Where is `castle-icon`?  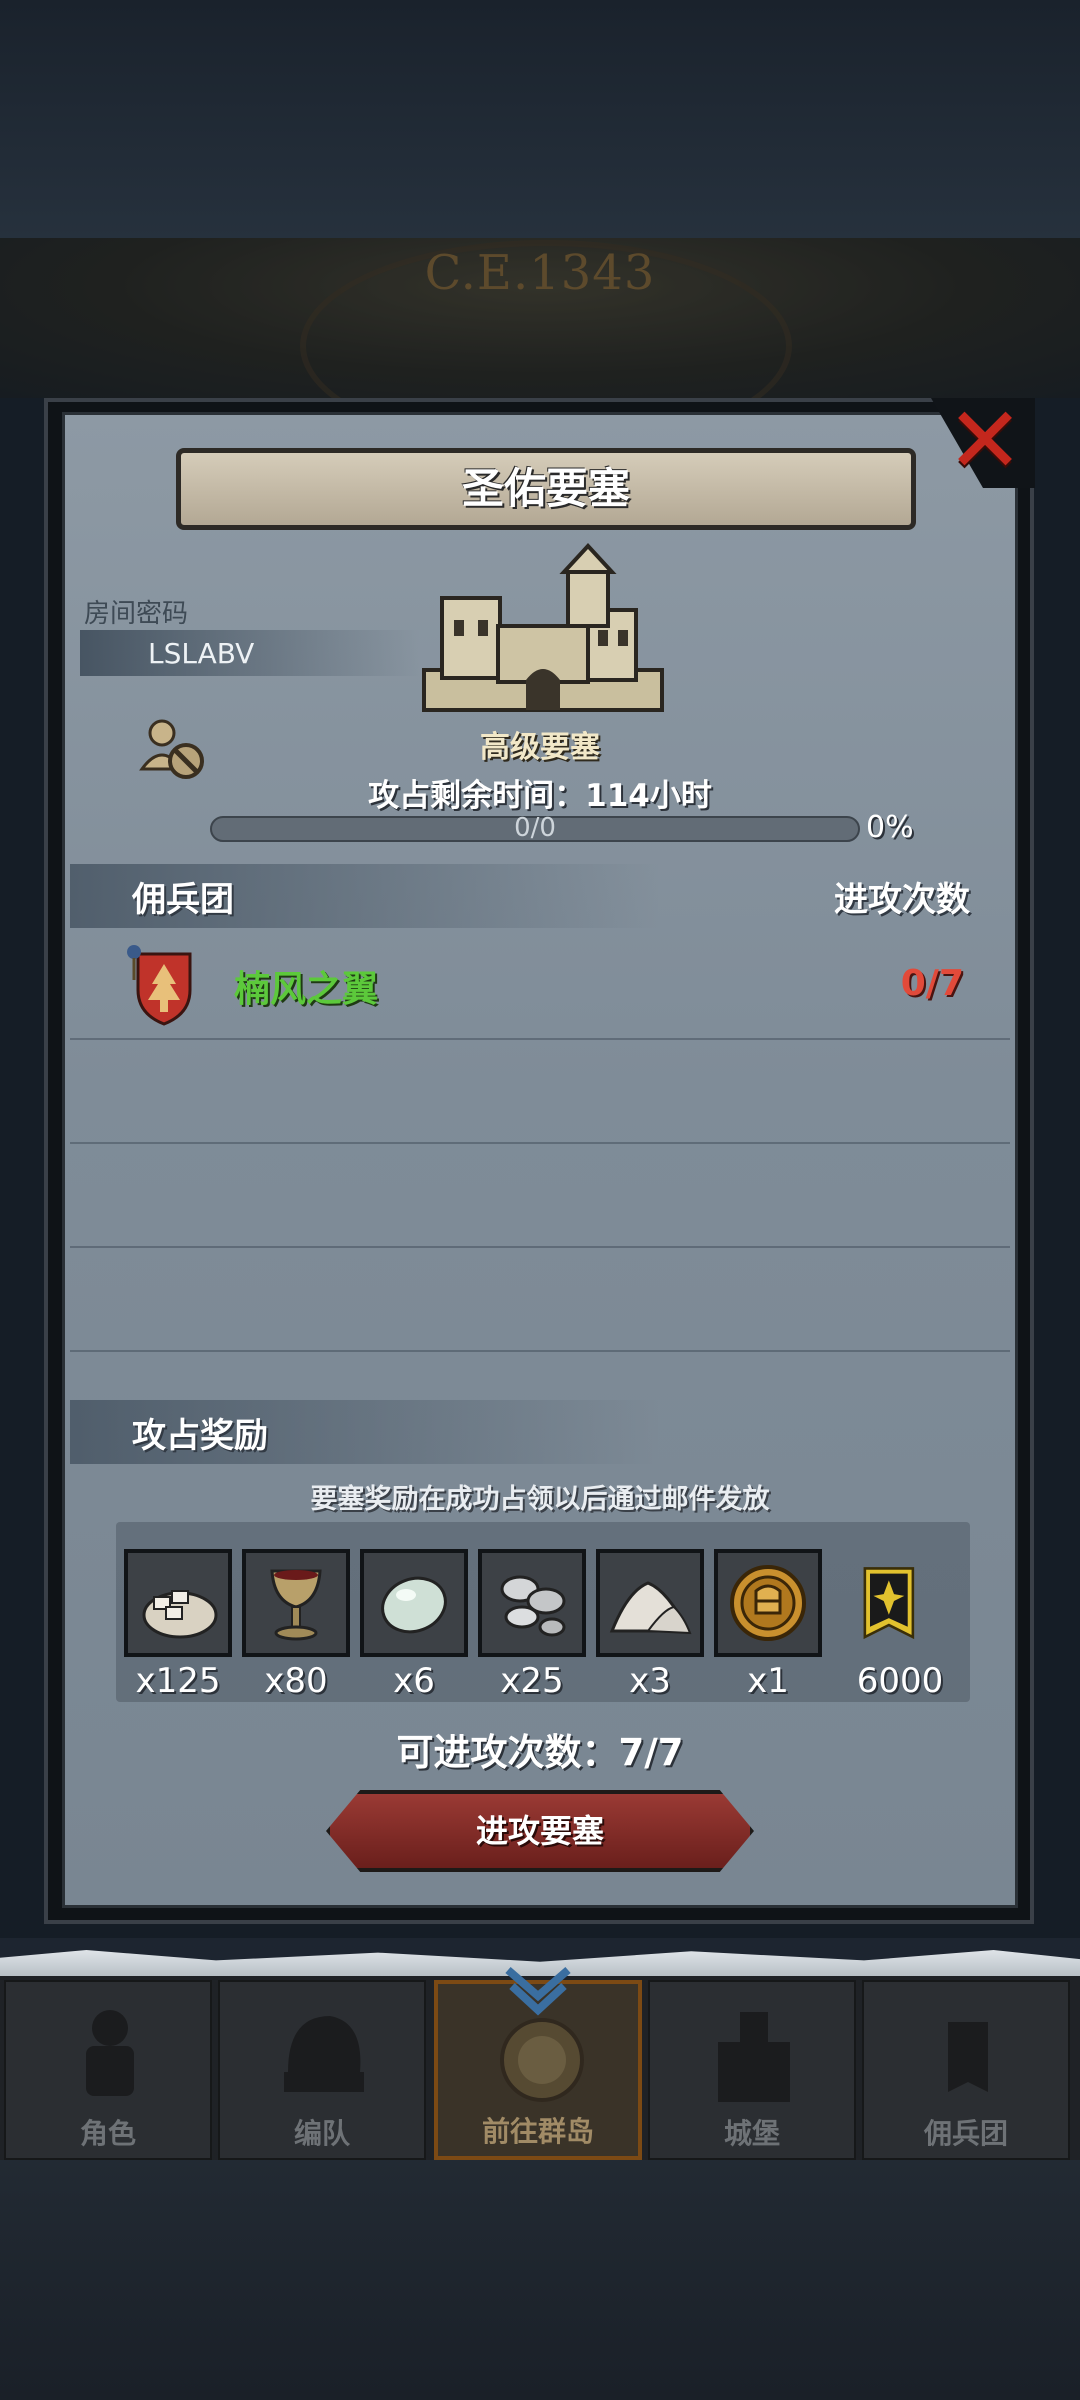
castle-icon is located at coordinates (754, 2057).